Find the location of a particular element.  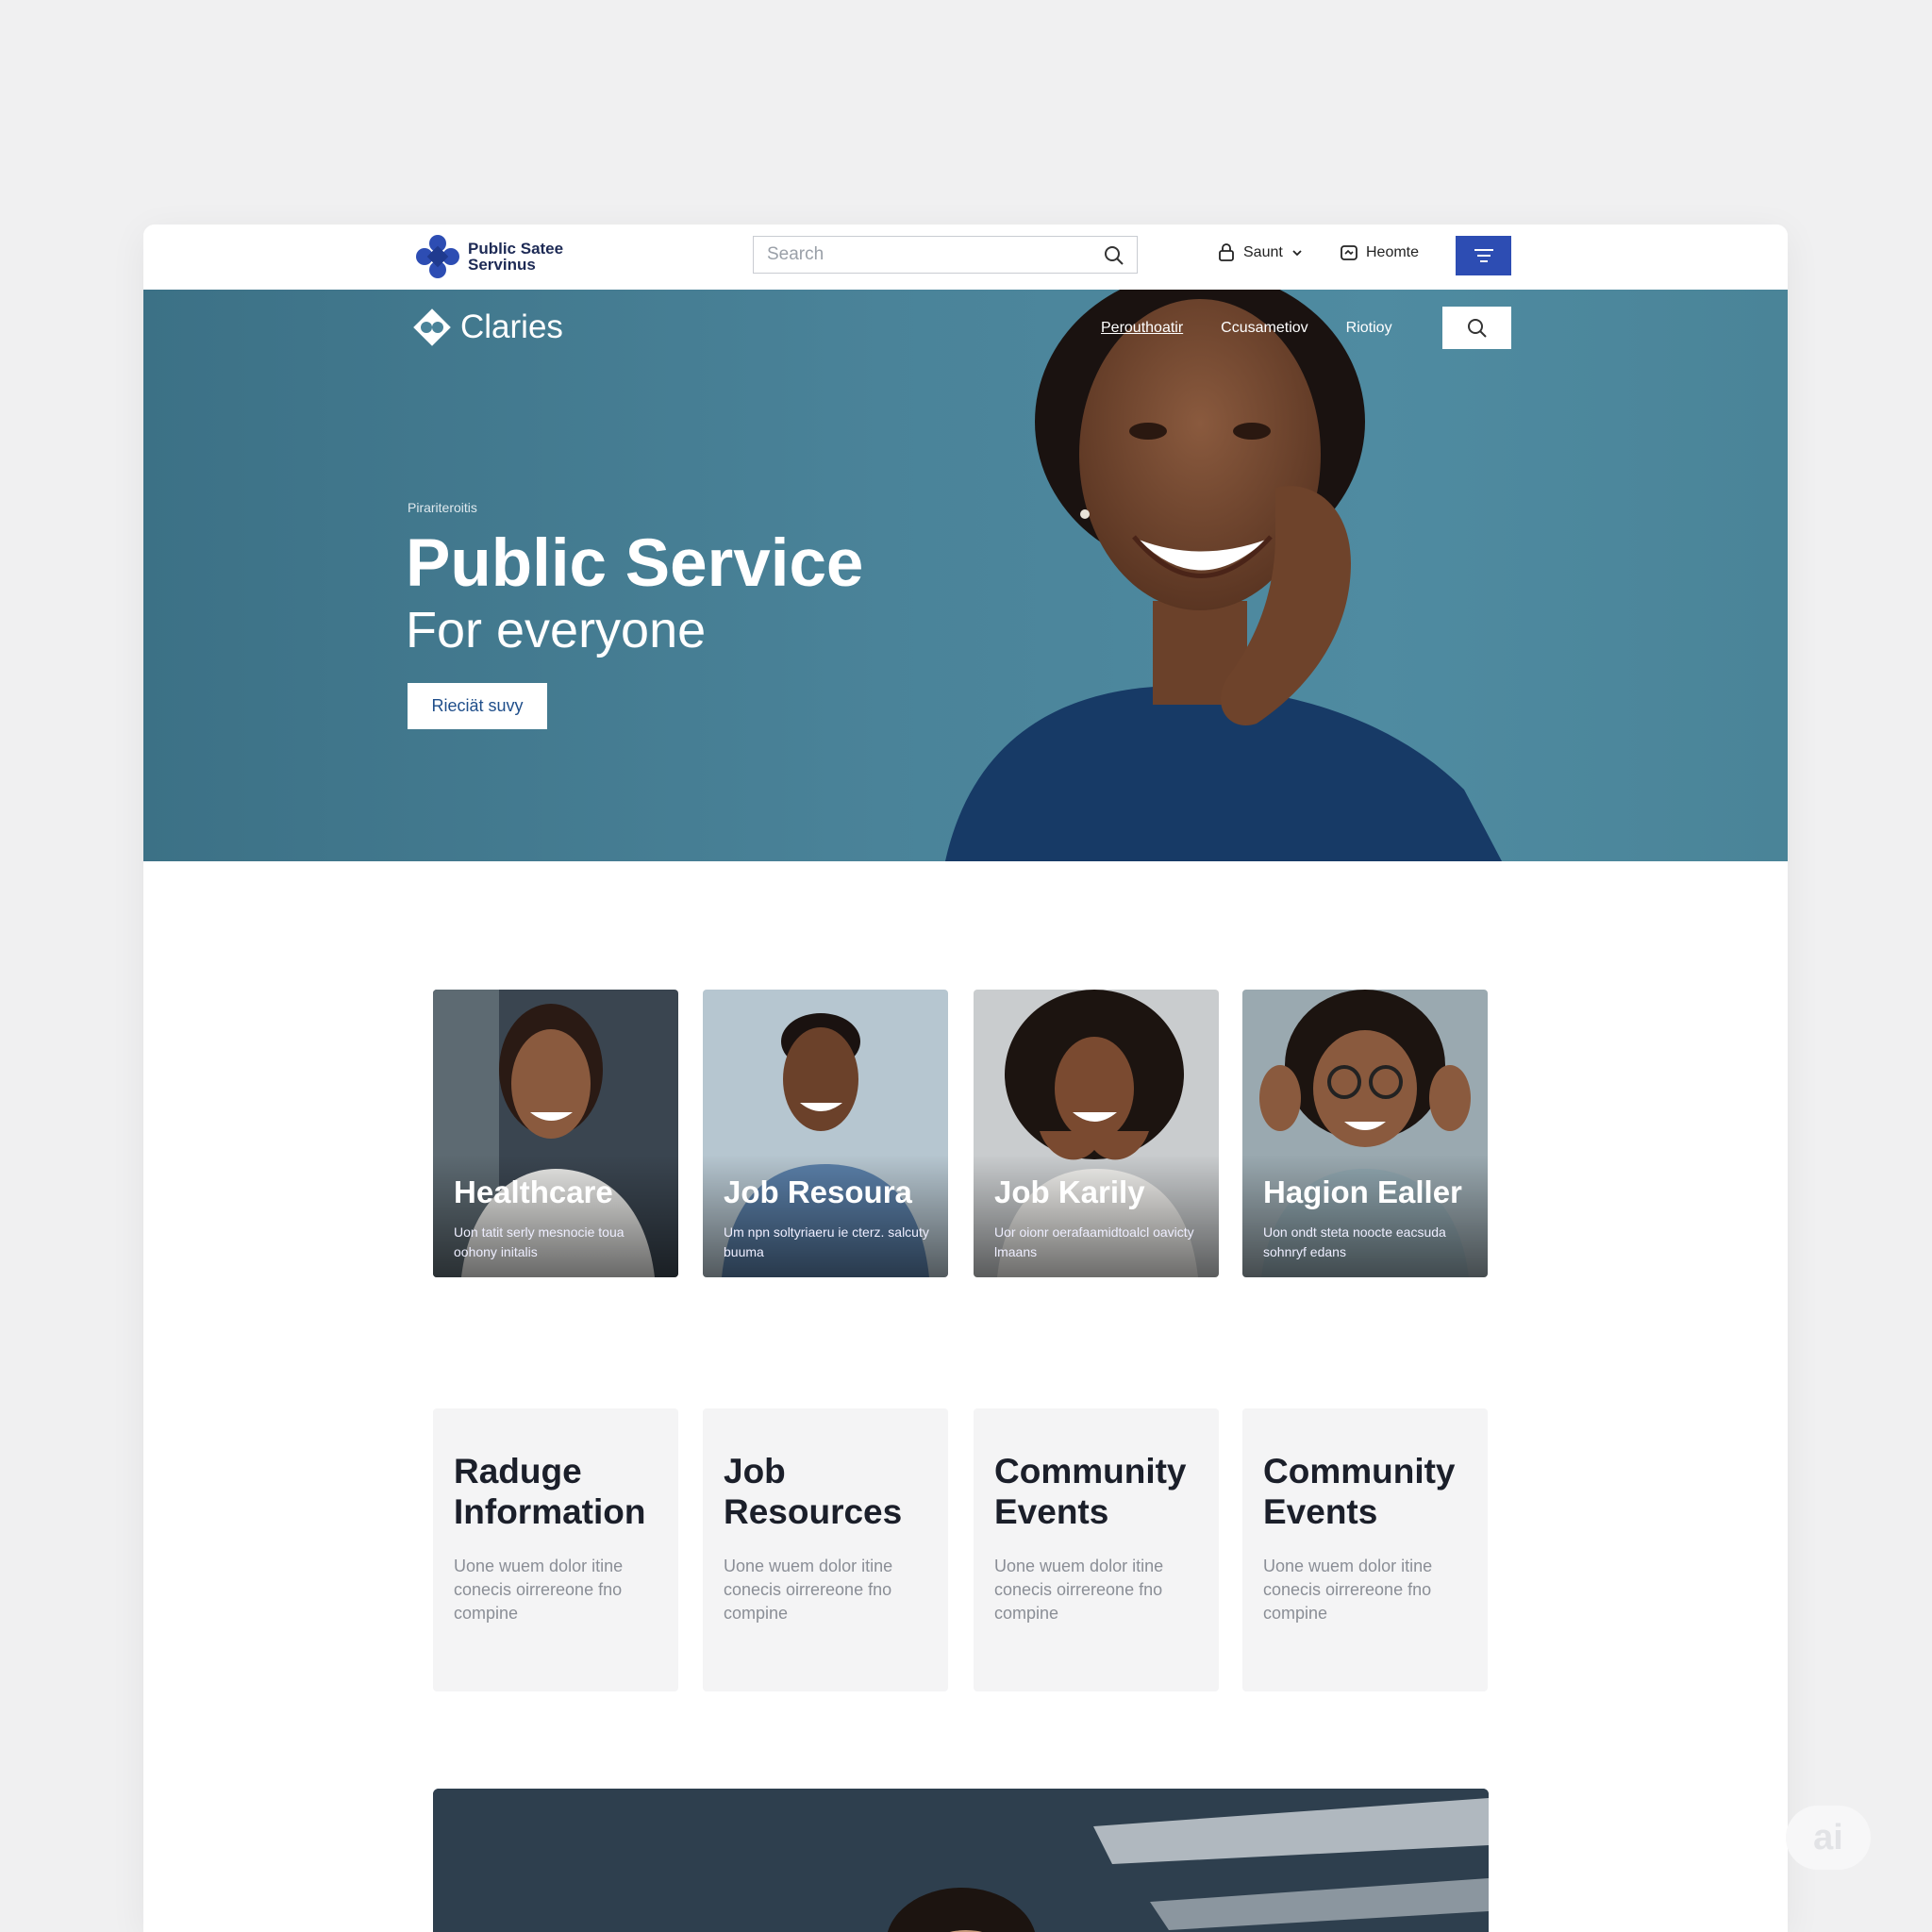

hamburger-icon is located at coordinates (1483, 255).